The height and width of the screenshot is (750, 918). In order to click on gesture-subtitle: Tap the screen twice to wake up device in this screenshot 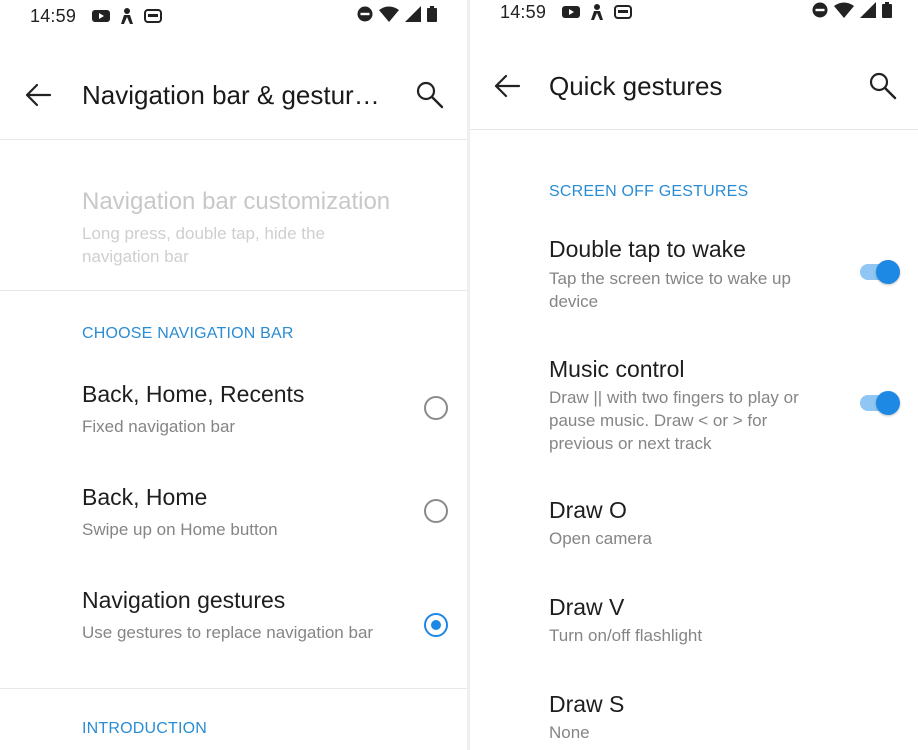, I will do `click(670, 290)`.